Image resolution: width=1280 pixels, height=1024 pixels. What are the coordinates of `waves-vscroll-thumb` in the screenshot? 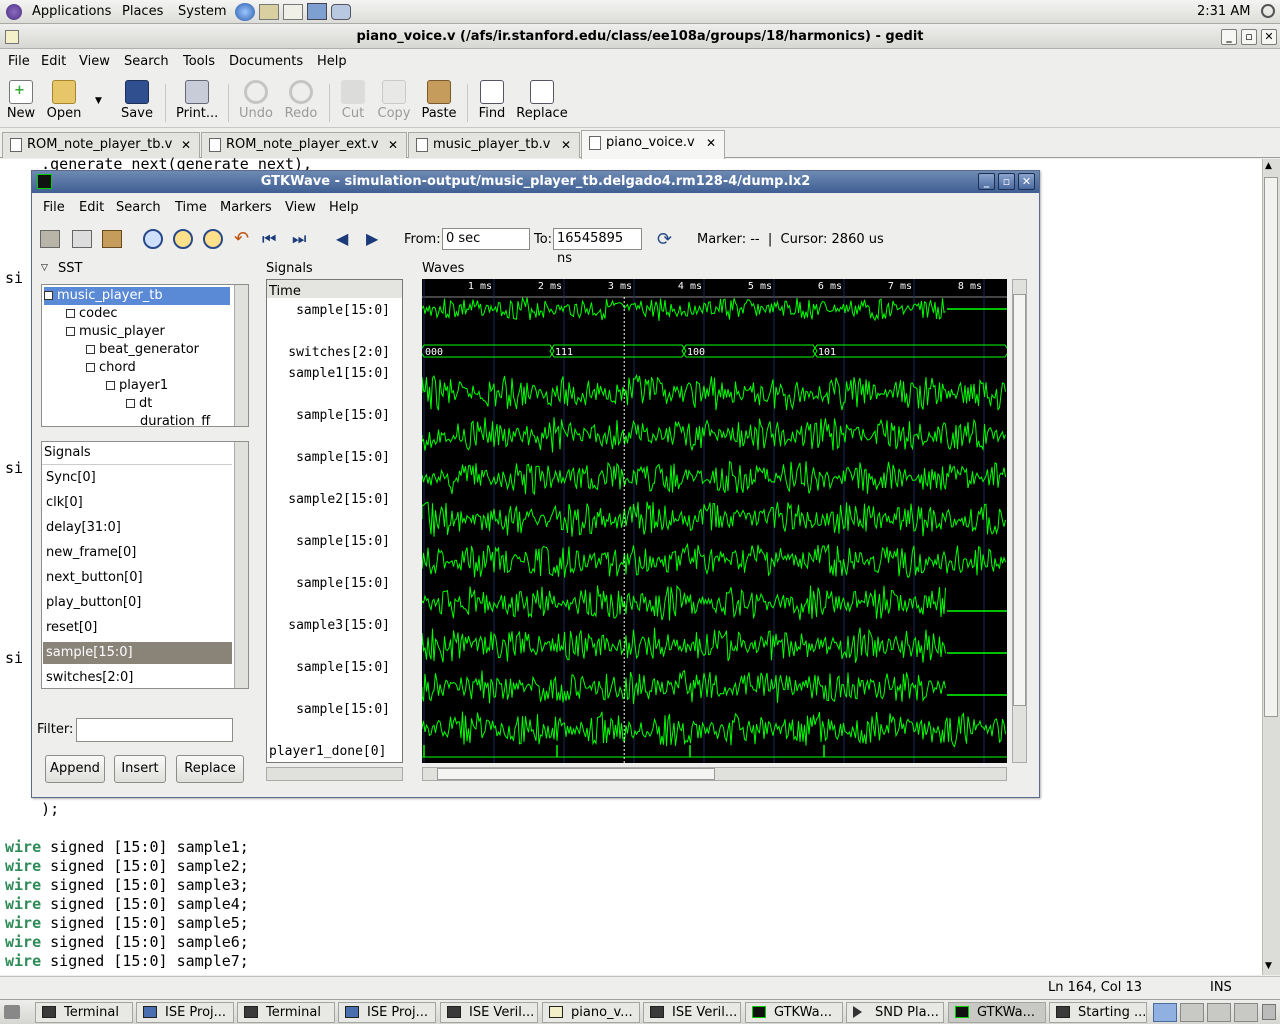 It's located at (1019, 500).